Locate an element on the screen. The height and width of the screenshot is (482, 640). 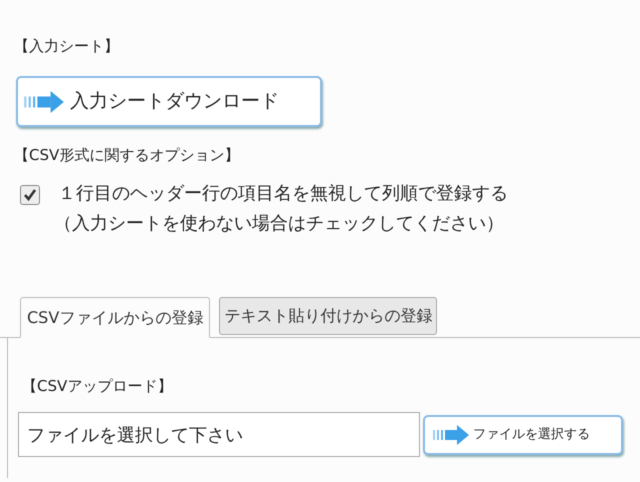
select-file-button: ファイルを選択する is located at coordinates (523, 434).